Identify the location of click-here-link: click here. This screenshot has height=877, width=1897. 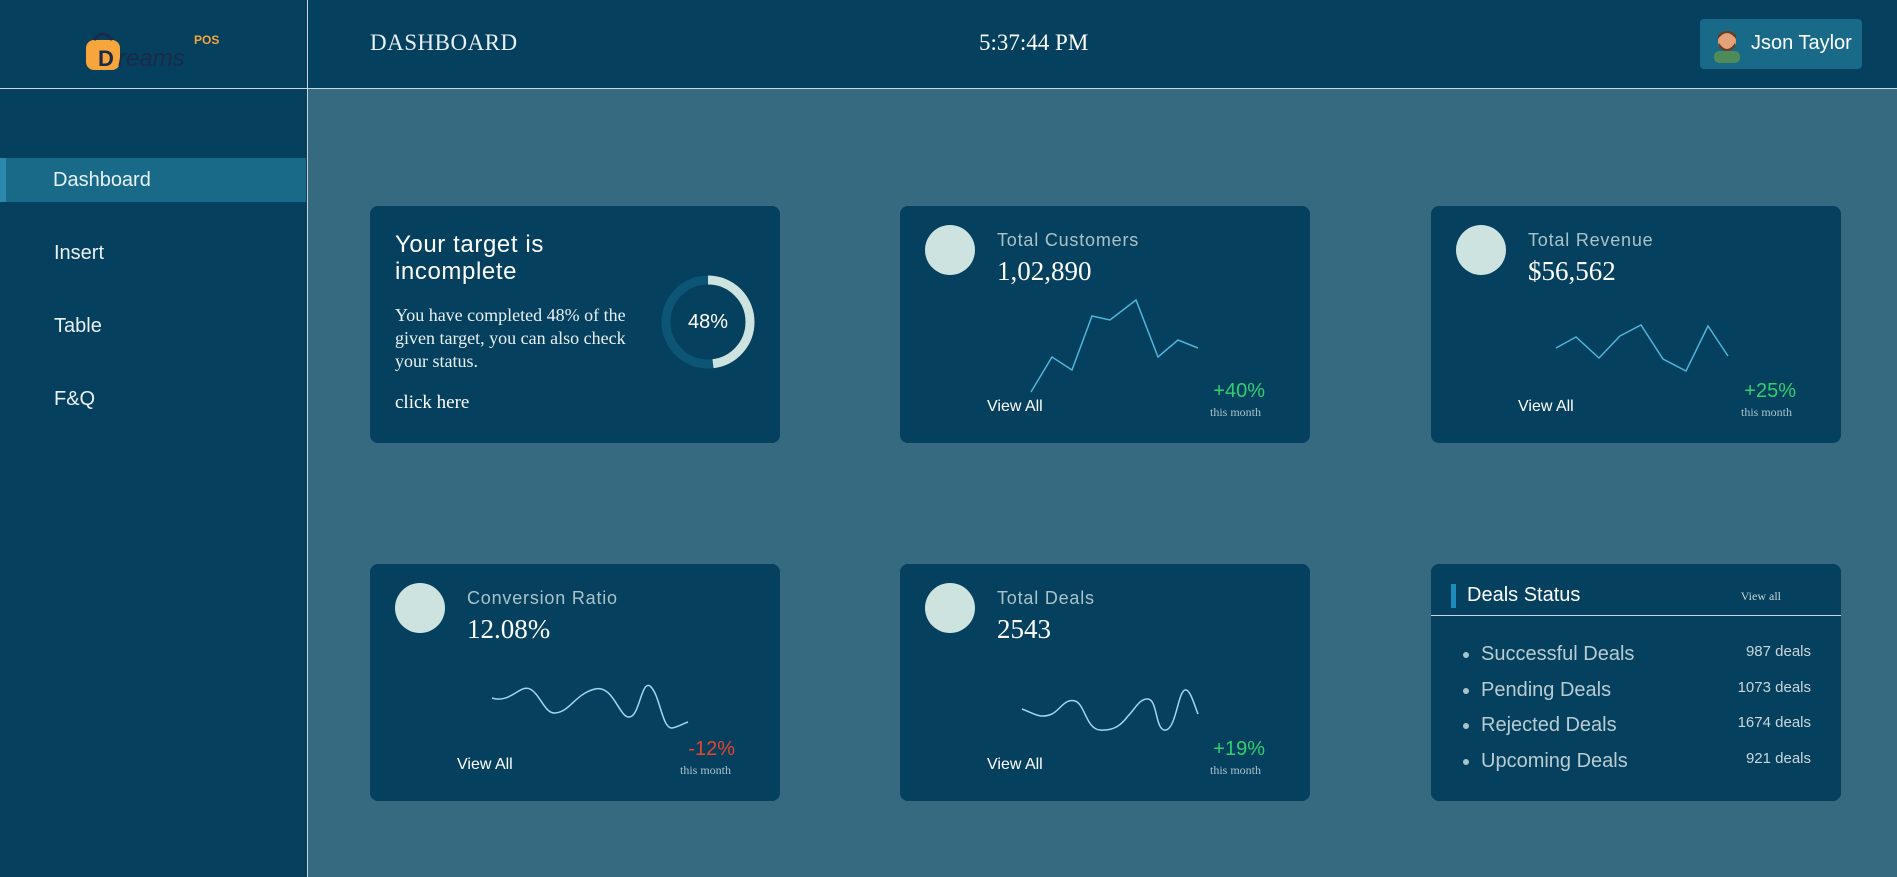
(432, 403).